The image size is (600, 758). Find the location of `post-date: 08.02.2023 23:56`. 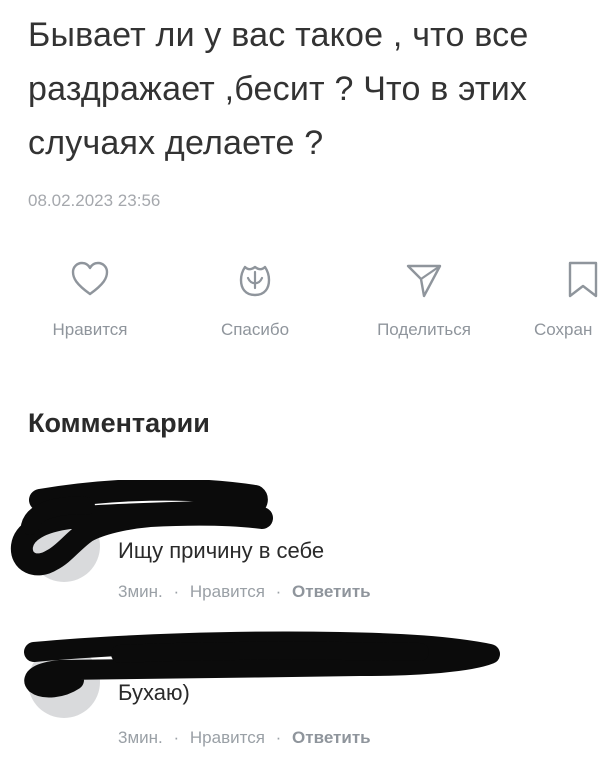

post-date: 08.02.2023 23:56 is located at coordinates (94, 200).